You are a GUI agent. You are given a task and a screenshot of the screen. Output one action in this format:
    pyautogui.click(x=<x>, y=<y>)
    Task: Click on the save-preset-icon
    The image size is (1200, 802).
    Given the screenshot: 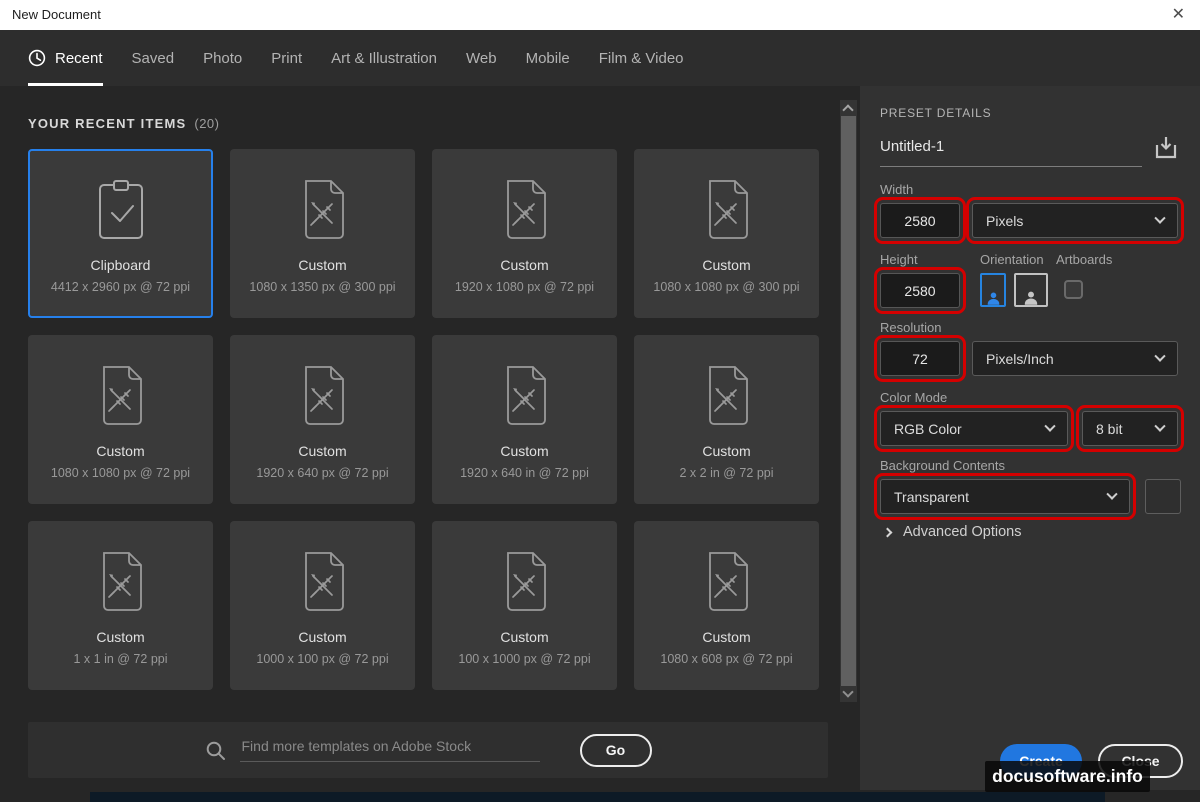 What is the action you would take?
    pyautogui.click(x=1166, y=148)
    